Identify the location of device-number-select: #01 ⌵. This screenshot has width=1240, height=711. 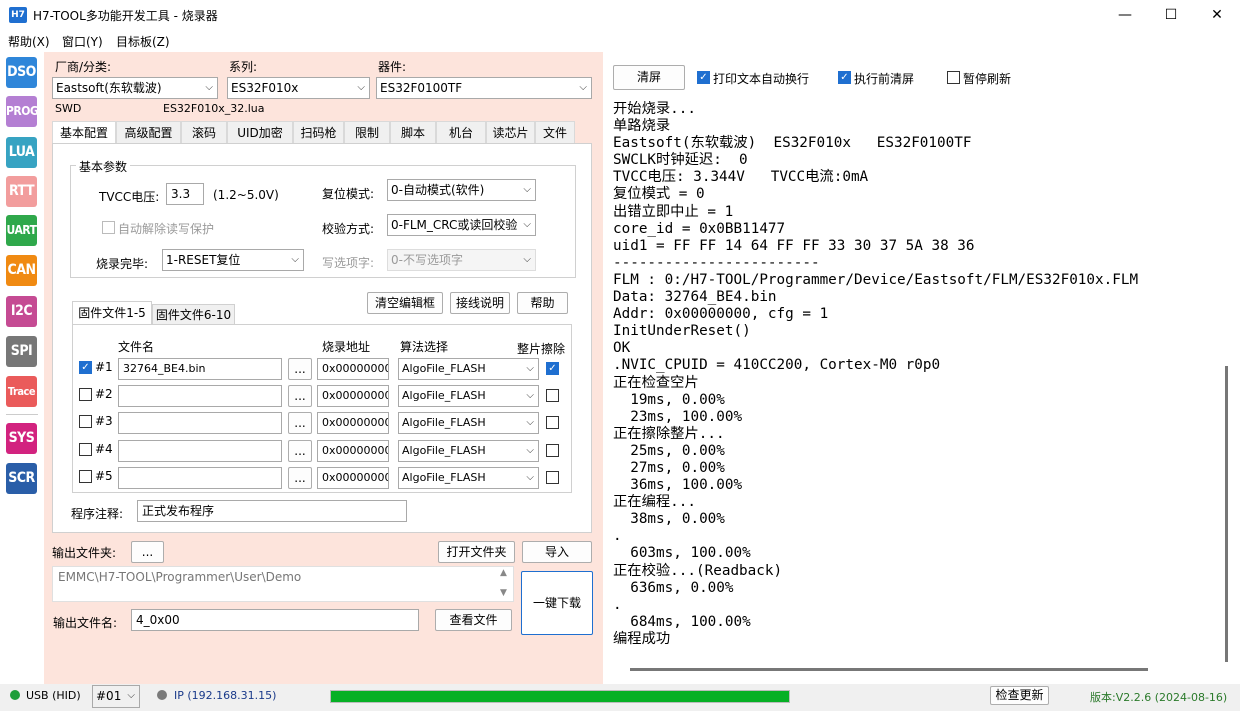
(116, 696).